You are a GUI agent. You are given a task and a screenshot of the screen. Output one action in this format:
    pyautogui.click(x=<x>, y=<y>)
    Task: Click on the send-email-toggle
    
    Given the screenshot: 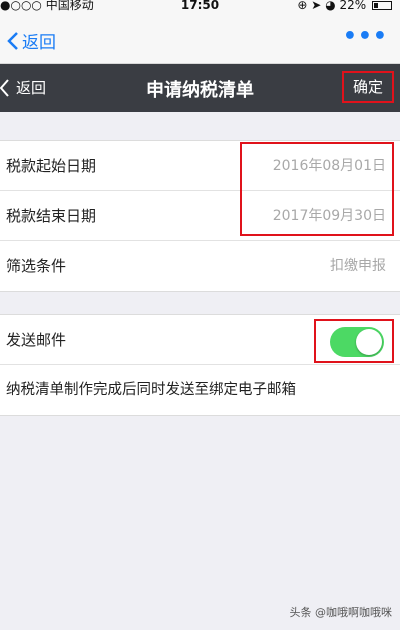 What is the action you would take?
    pyautogui.click(x=357, y=342)
    